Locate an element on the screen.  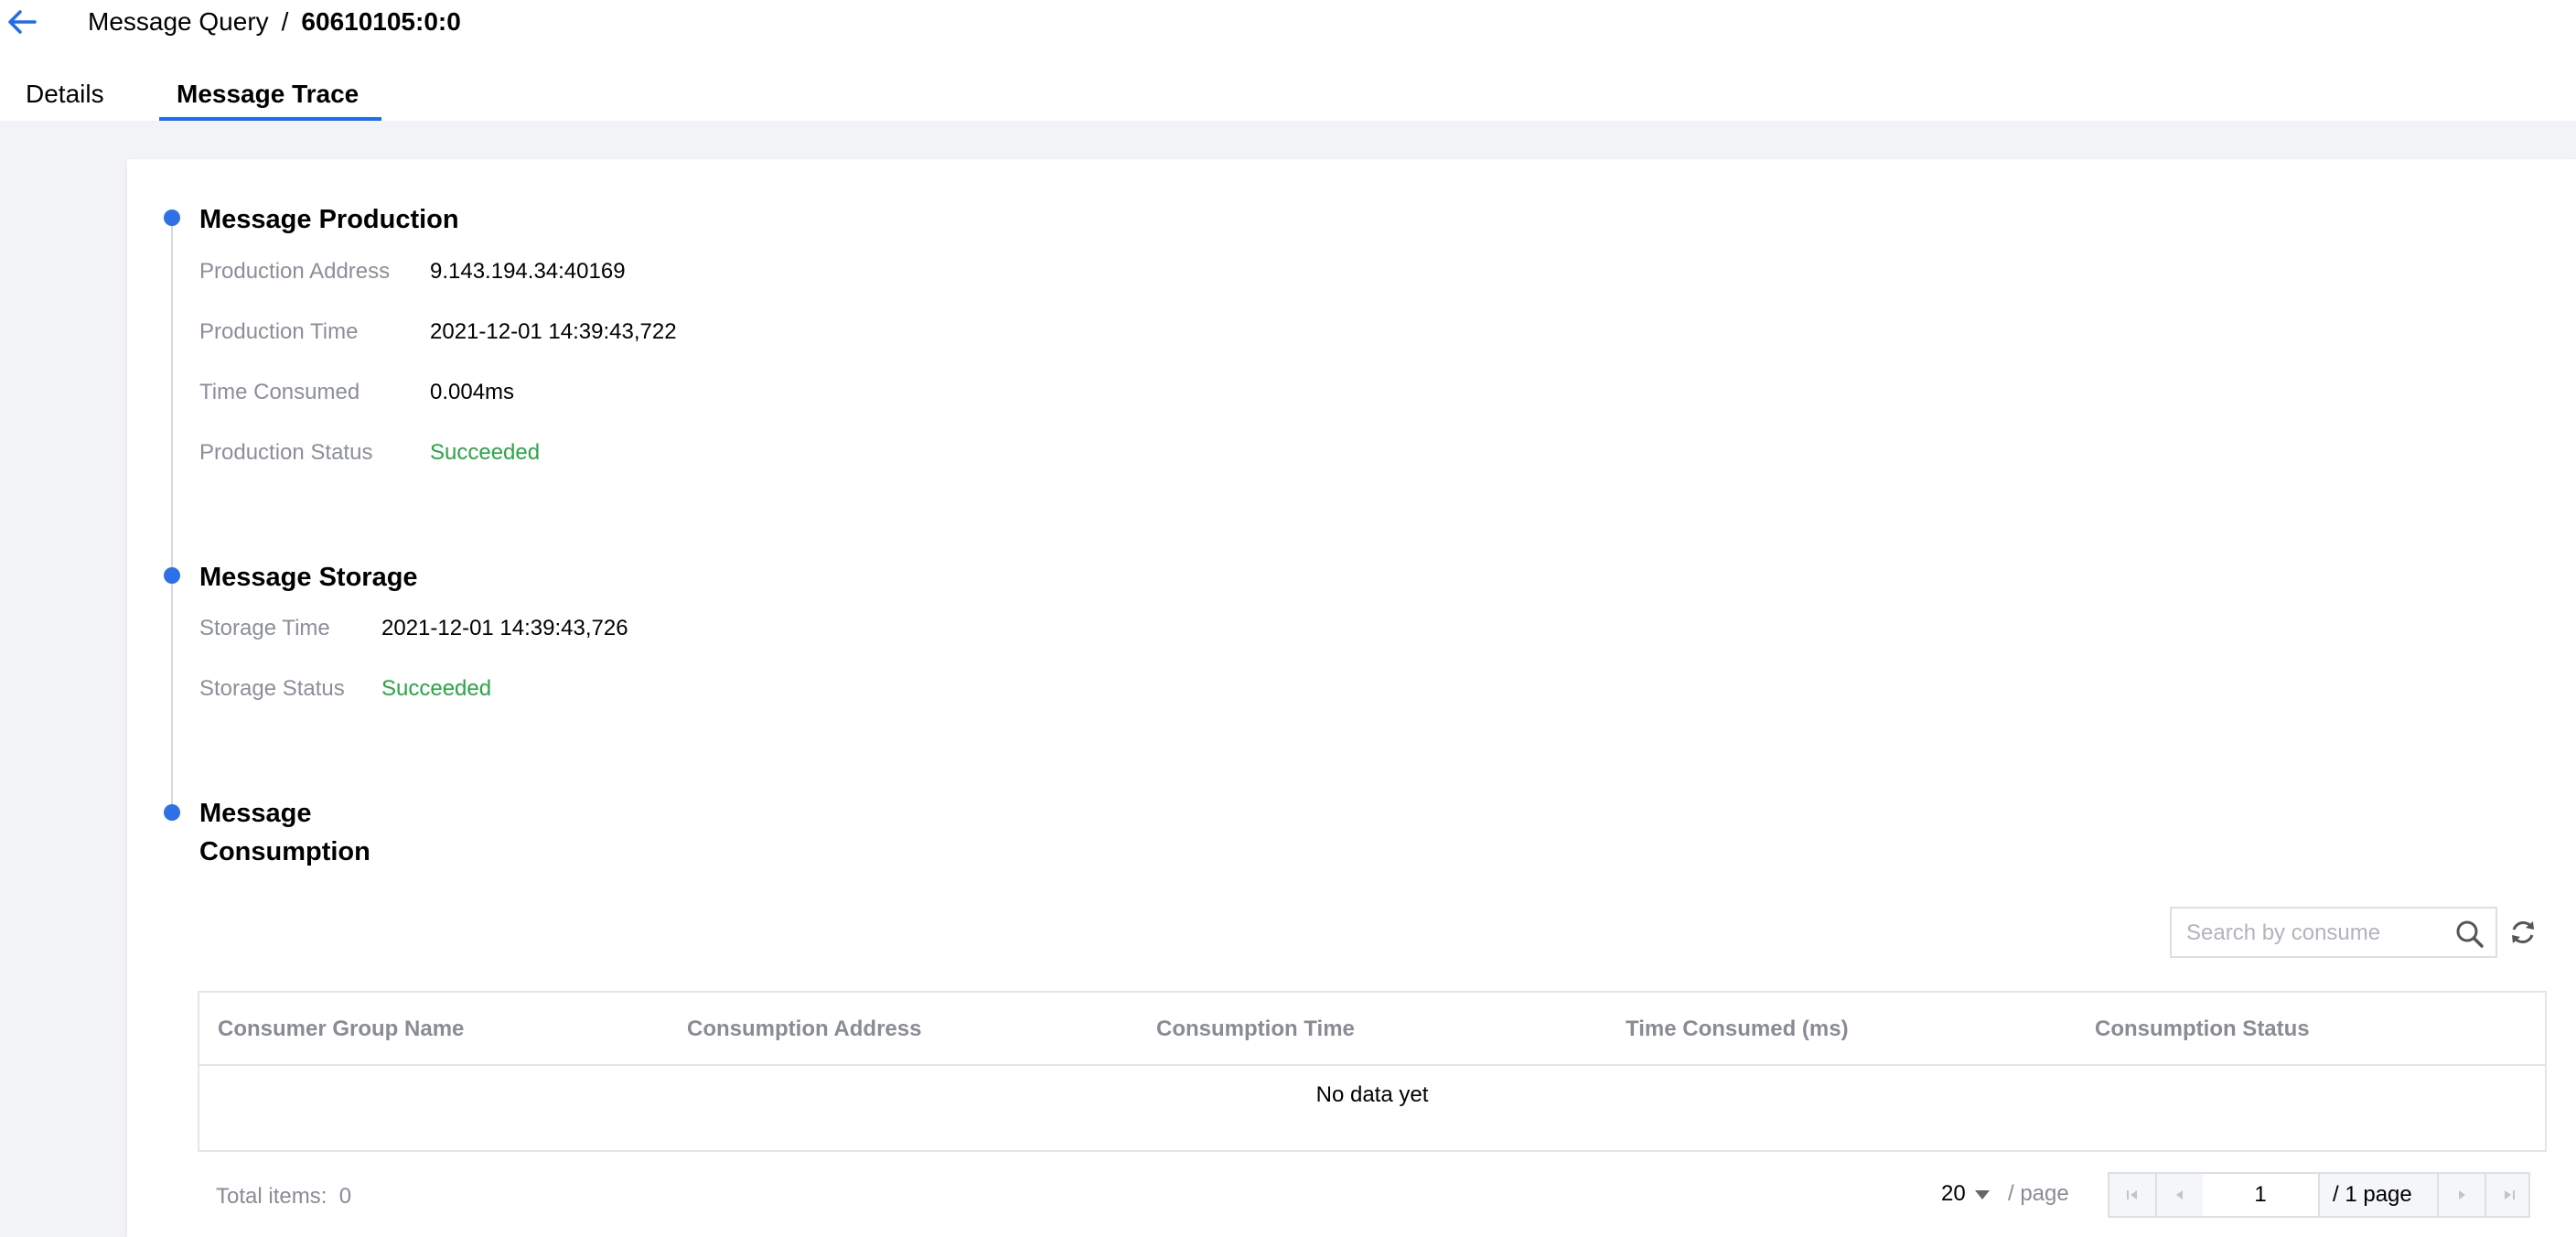
timeline-line is located at coordinates (172, 517).